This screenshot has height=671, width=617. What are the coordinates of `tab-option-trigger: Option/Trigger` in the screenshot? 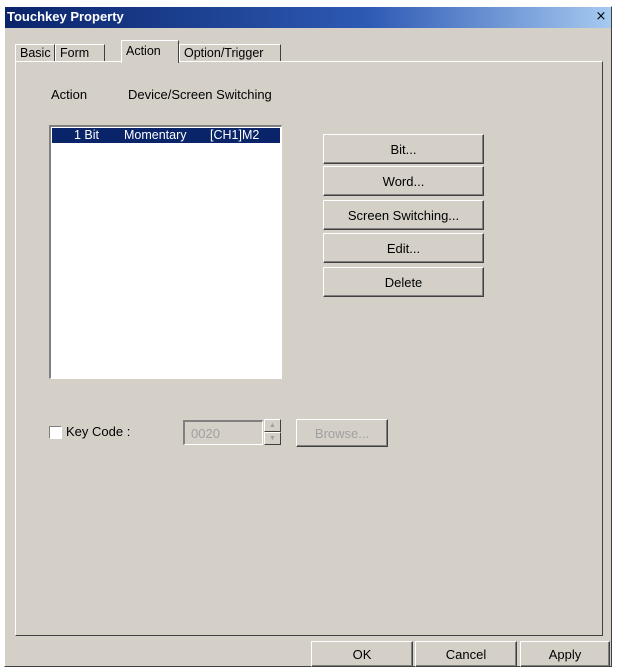 It's located at (230, 53).